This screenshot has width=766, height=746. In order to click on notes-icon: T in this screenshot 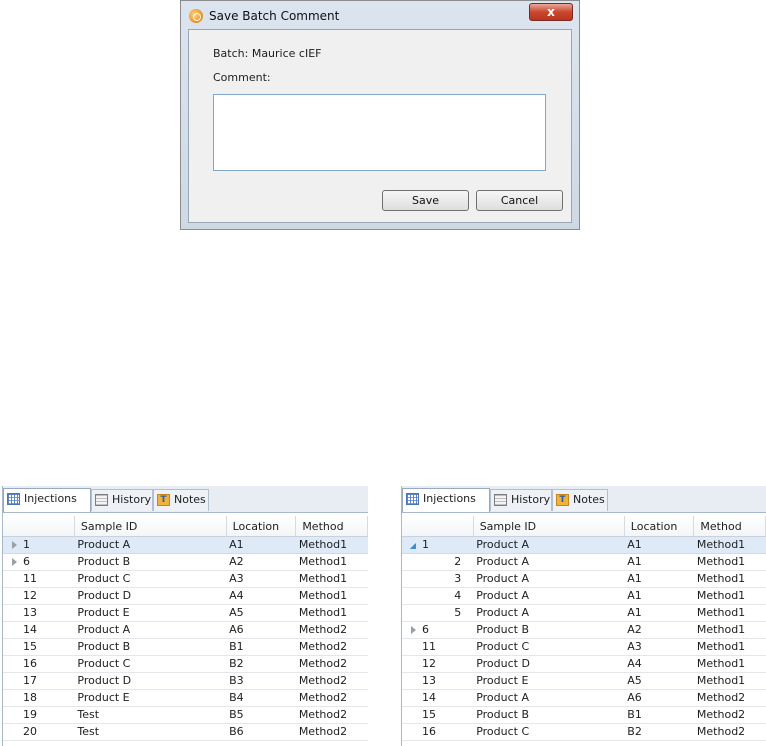, I will do `click(562, 500)`.